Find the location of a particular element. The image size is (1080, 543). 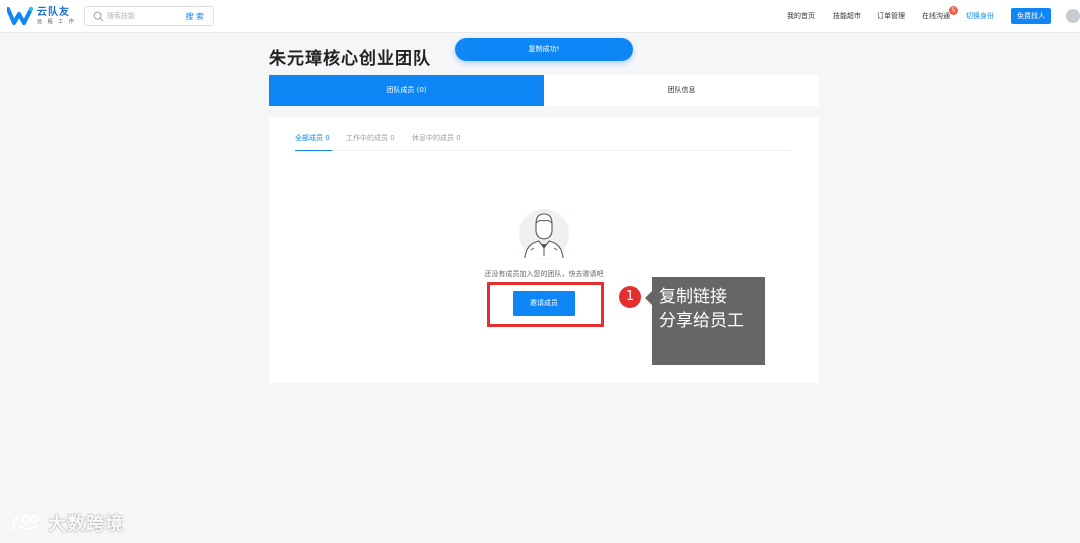

watermark: 大数跨境 is located at coordinates (67, 523).